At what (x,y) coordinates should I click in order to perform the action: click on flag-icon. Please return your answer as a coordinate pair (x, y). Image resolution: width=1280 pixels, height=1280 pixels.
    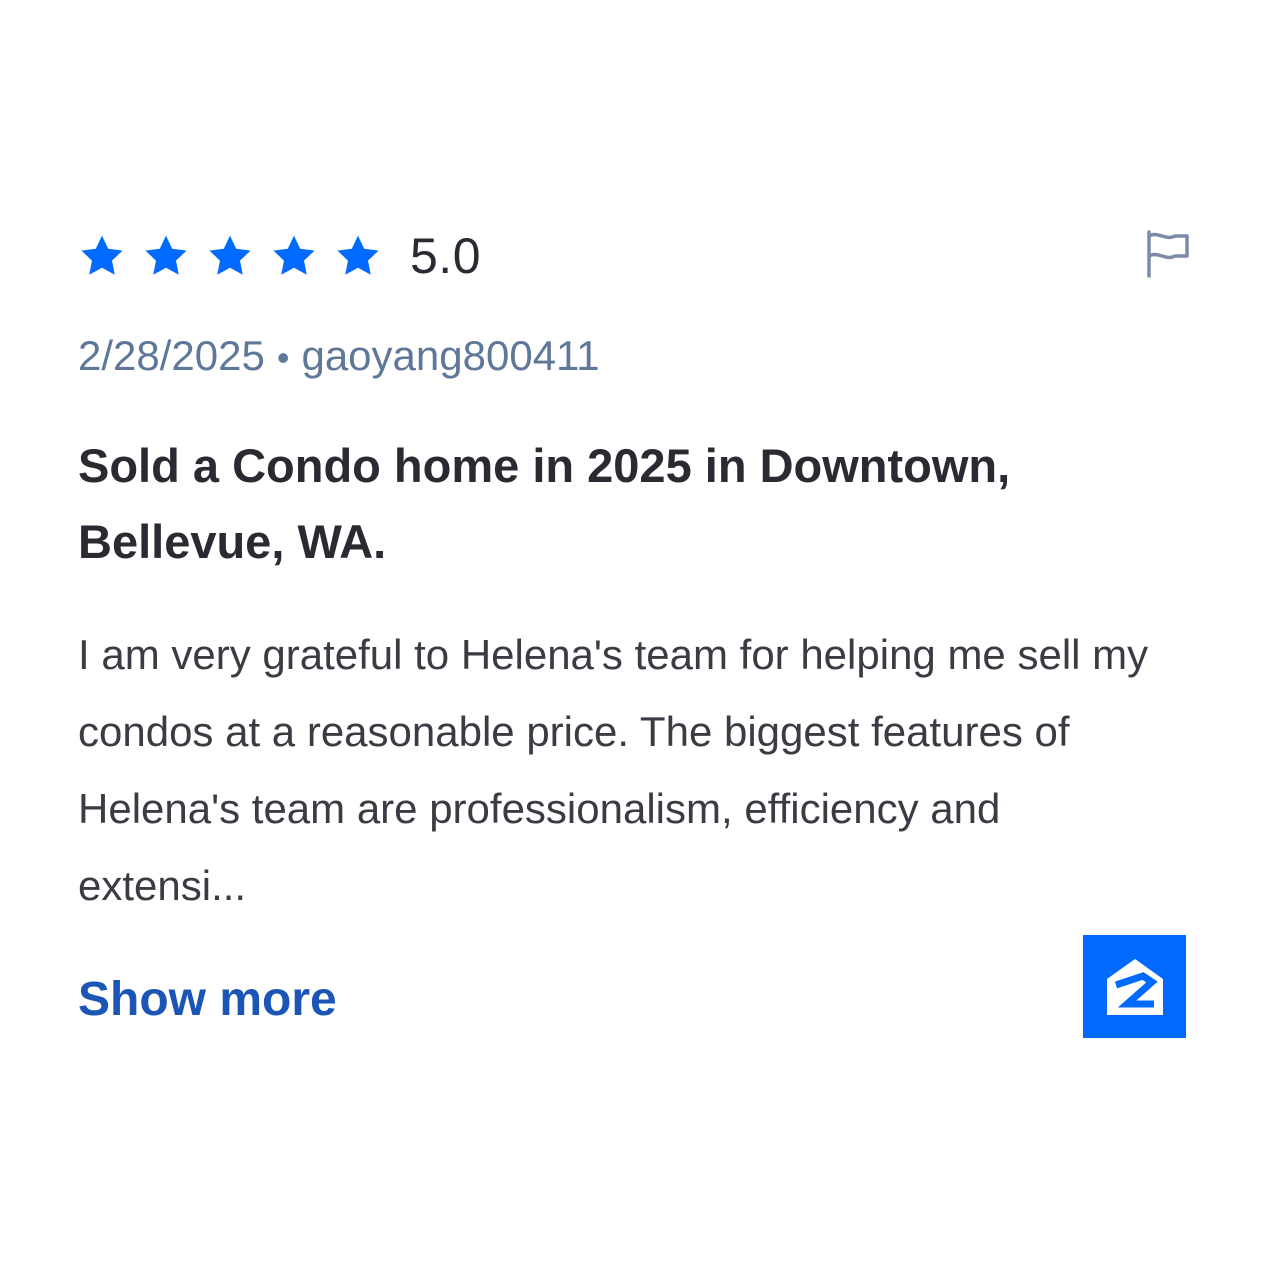
    Looking at the image, I should click on (1168, 254).